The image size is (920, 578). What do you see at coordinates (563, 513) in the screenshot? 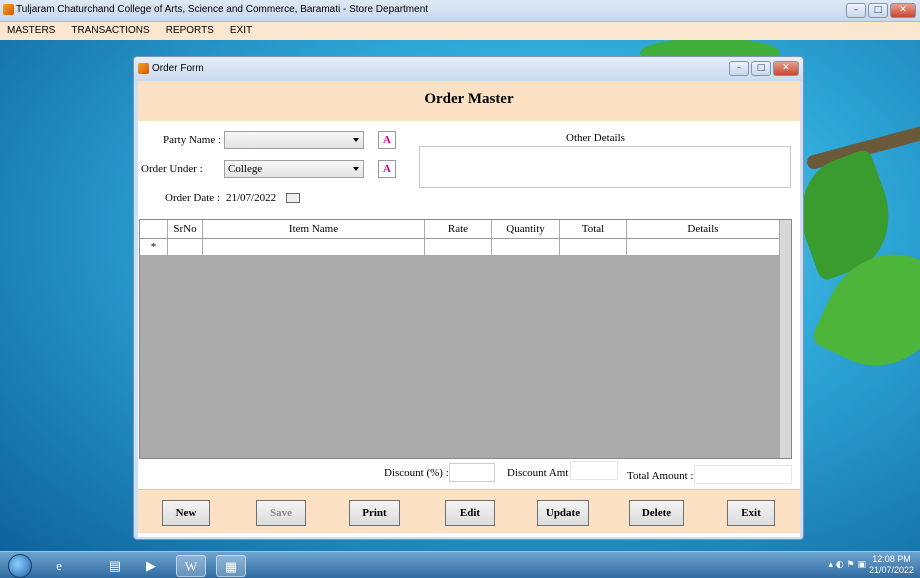
I see `update-button: Update` at bounding box center [563, 513].